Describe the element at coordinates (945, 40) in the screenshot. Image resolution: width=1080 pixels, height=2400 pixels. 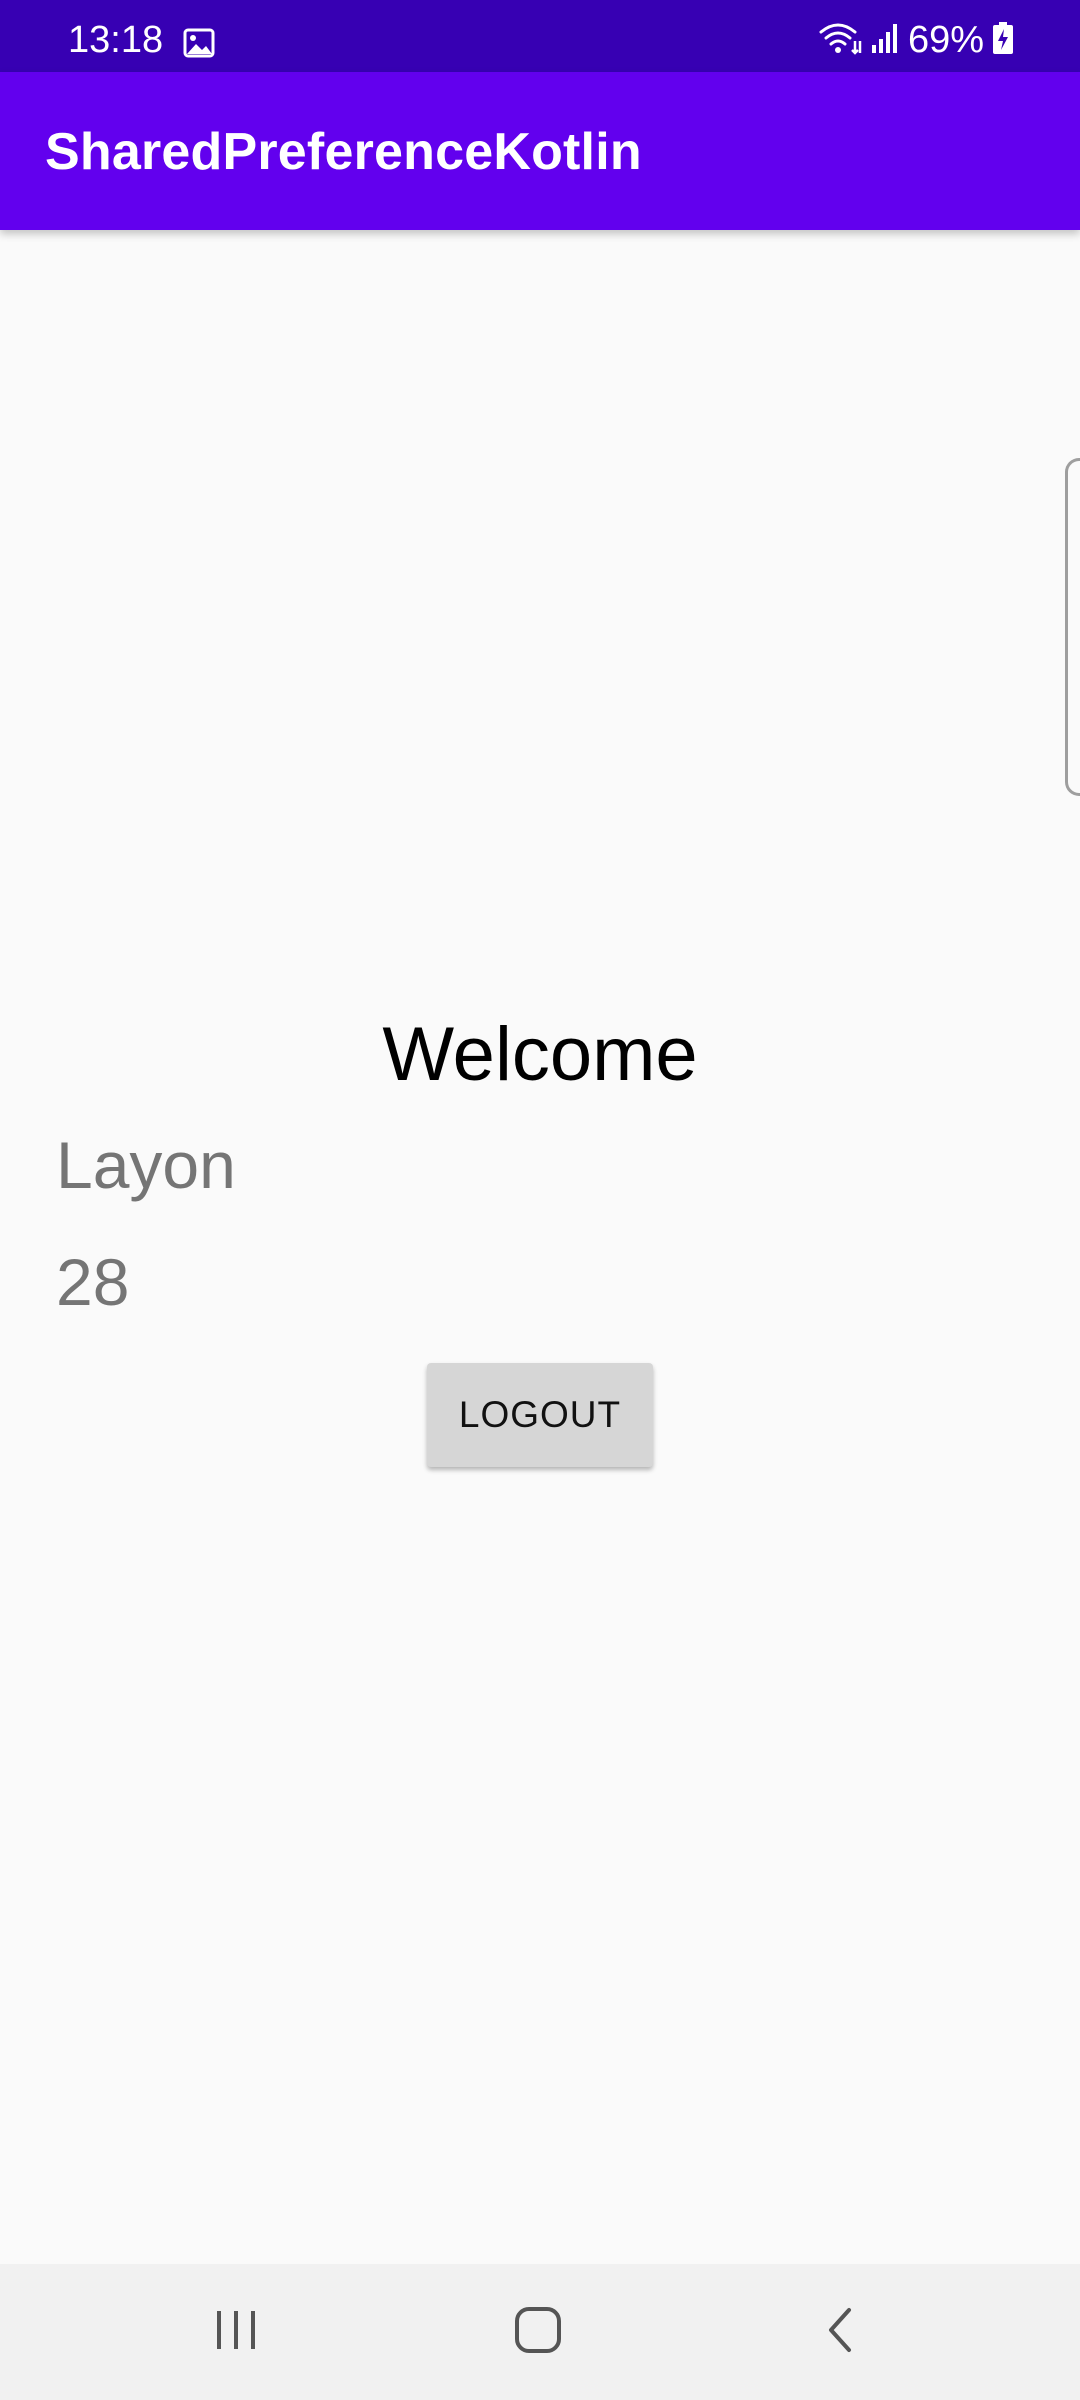
I see `battery-percent: 69%` at that location.